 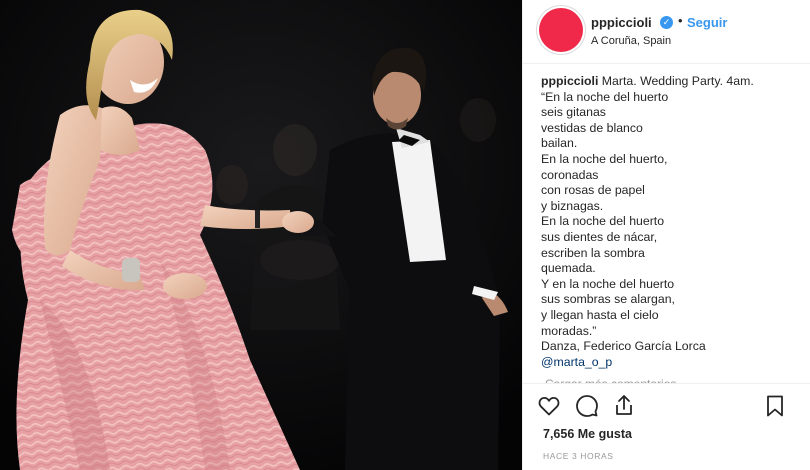 What do you see at coordinates (666, 426) in the screenshot?
I see `post-actions: 7,656 Me gusta HACE 3 HORAS` at bounding box center [666, 426].